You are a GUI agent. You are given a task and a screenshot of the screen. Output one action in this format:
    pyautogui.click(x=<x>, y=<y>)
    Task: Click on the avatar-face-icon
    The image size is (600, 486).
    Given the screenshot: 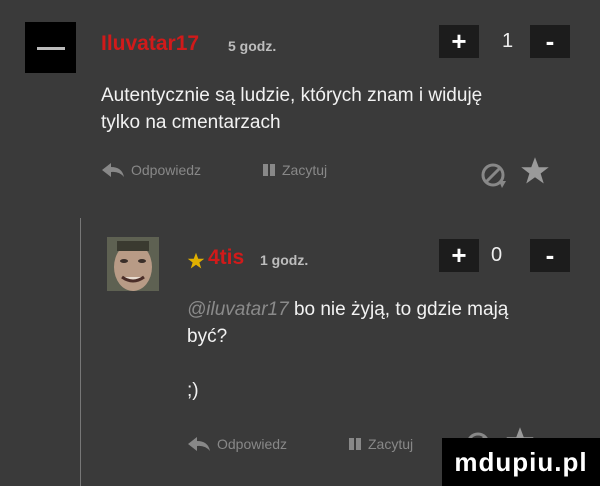 What is the action you would take?
    pyautogui.click(x=133, y=264)
    